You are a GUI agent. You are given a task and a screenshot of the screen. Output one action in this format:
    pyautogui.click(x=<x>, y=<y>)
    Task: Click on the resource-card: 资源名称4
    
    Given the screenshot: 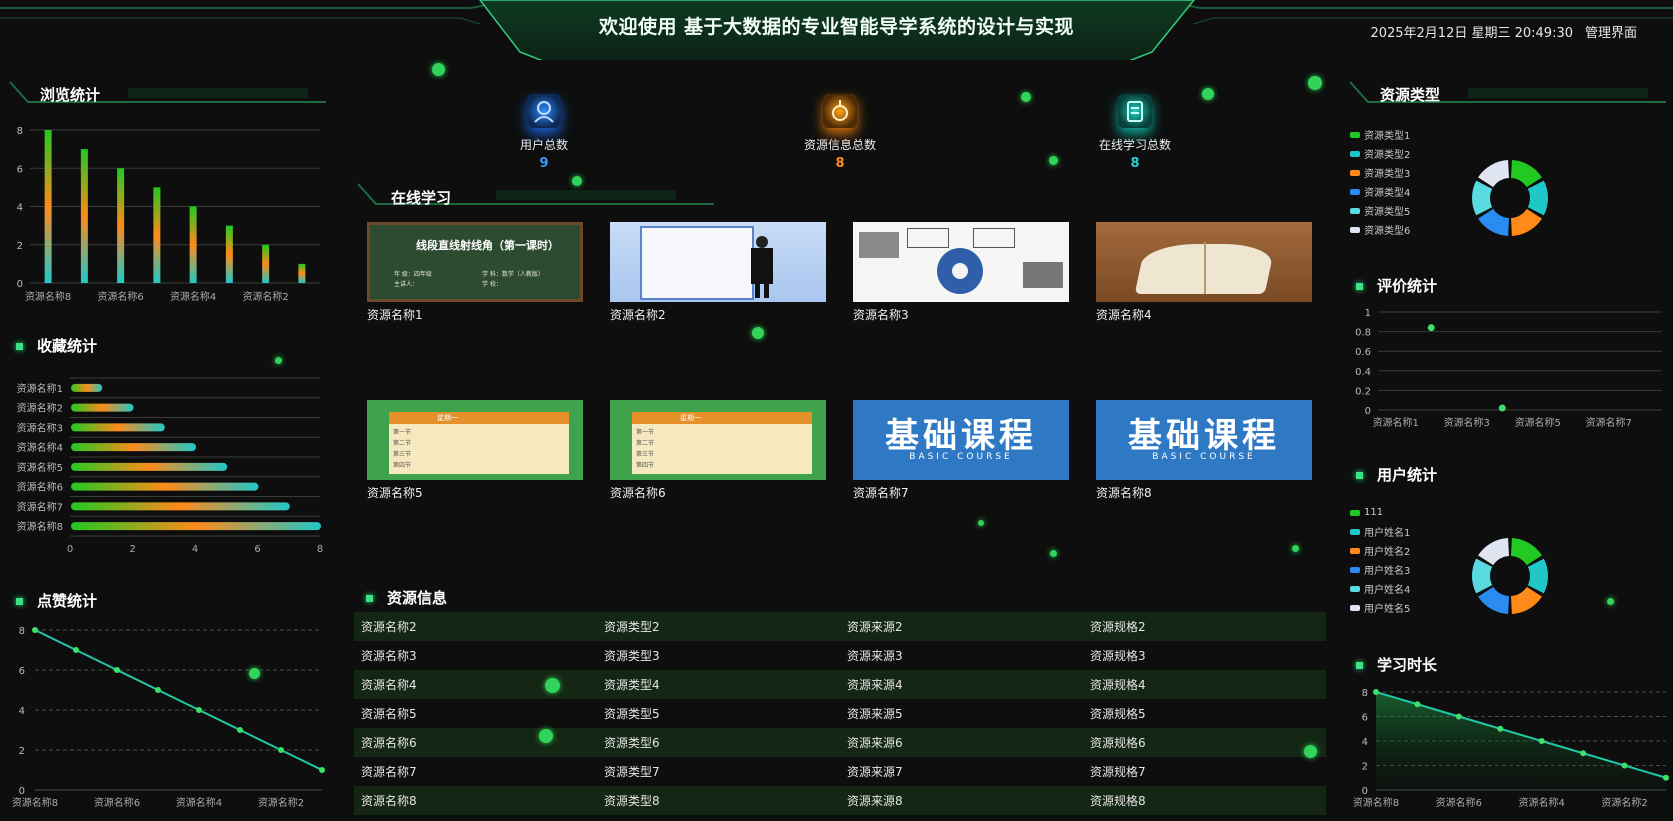 What is the action you would take?
    pyautogui.click(x=1204, y=272)
    